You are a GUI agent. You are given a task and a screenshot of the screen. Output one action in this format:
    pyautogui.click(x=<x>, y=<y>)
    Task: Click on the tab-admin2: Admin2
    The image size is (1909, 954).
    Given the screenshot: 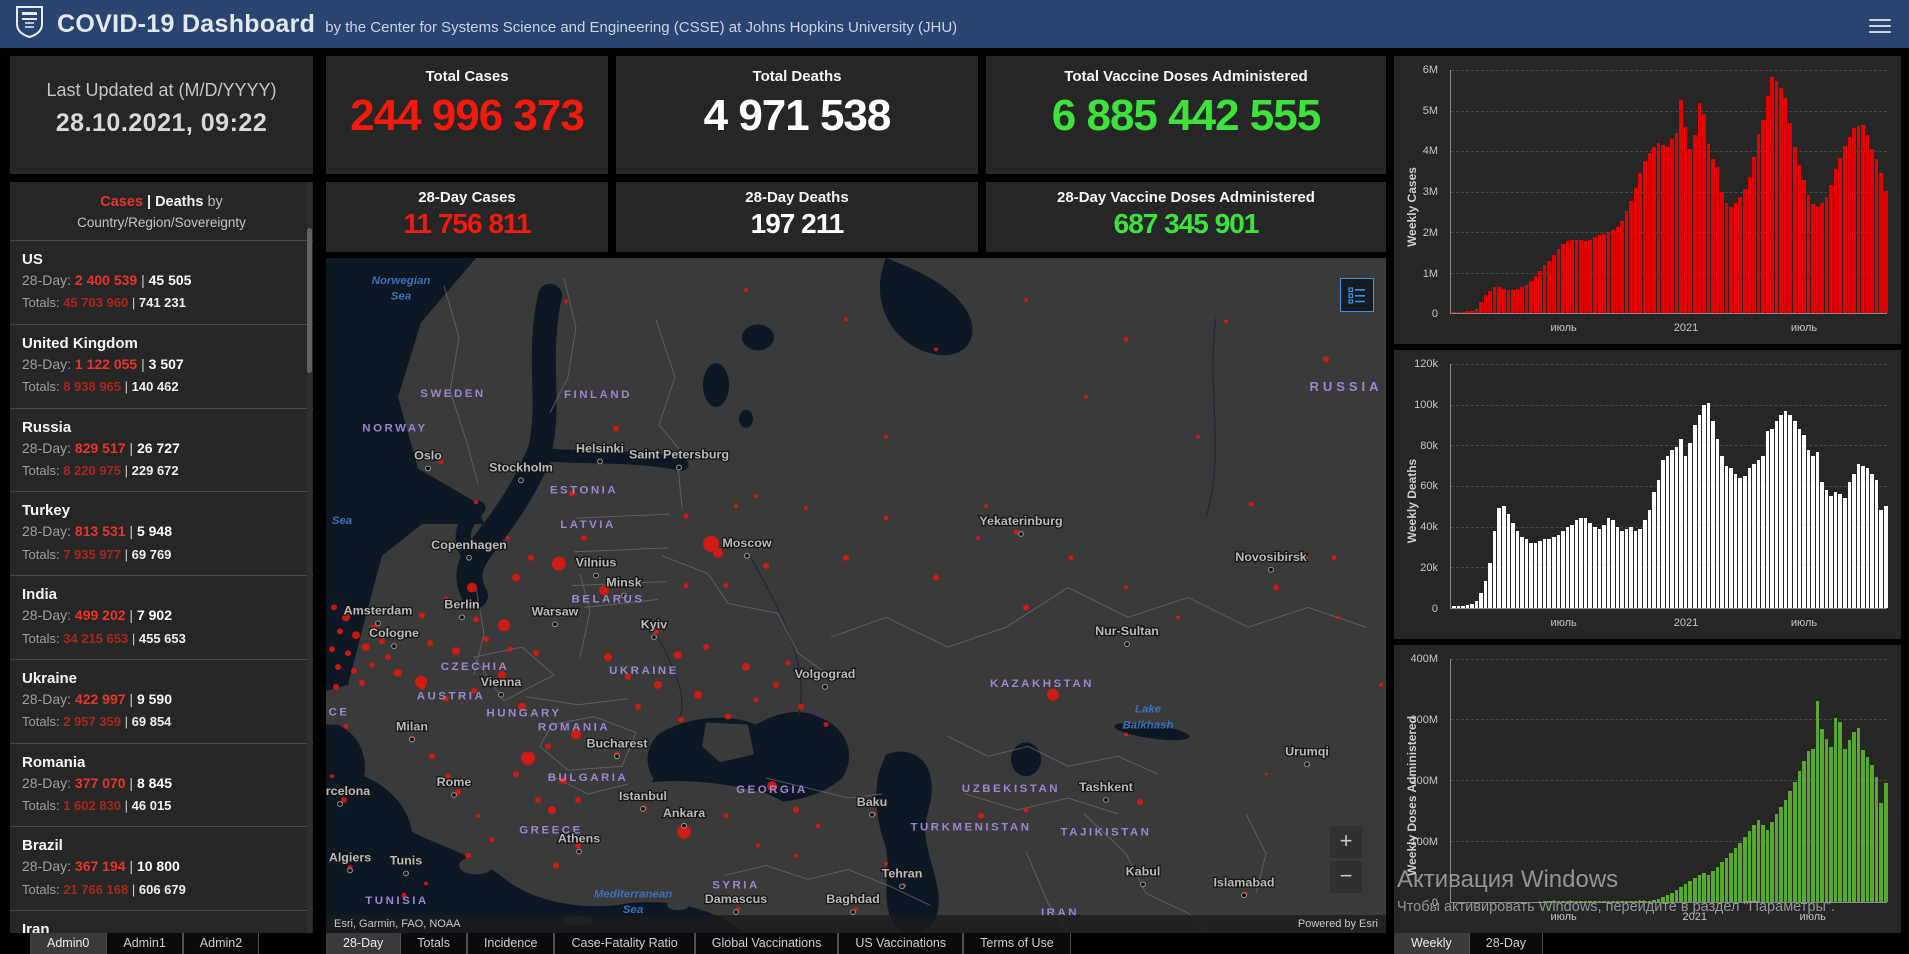 What is the action you would take?
    pyautogui.click(x=221, y=943)
    